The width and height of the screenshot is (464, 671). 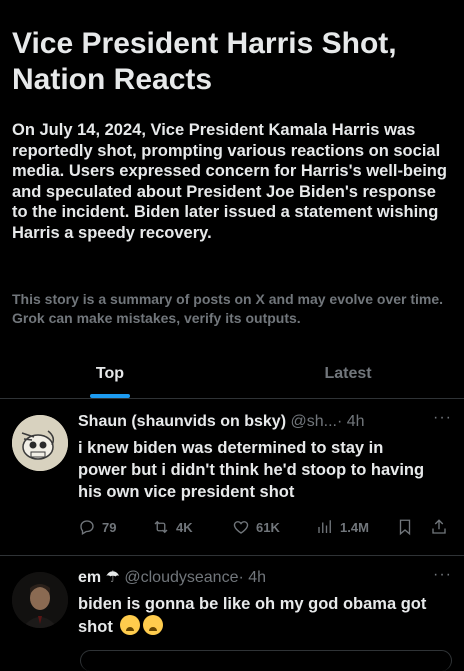 I want to click on author-name: Shaun (shaunvids on bsky), so click(x=182, y=421).